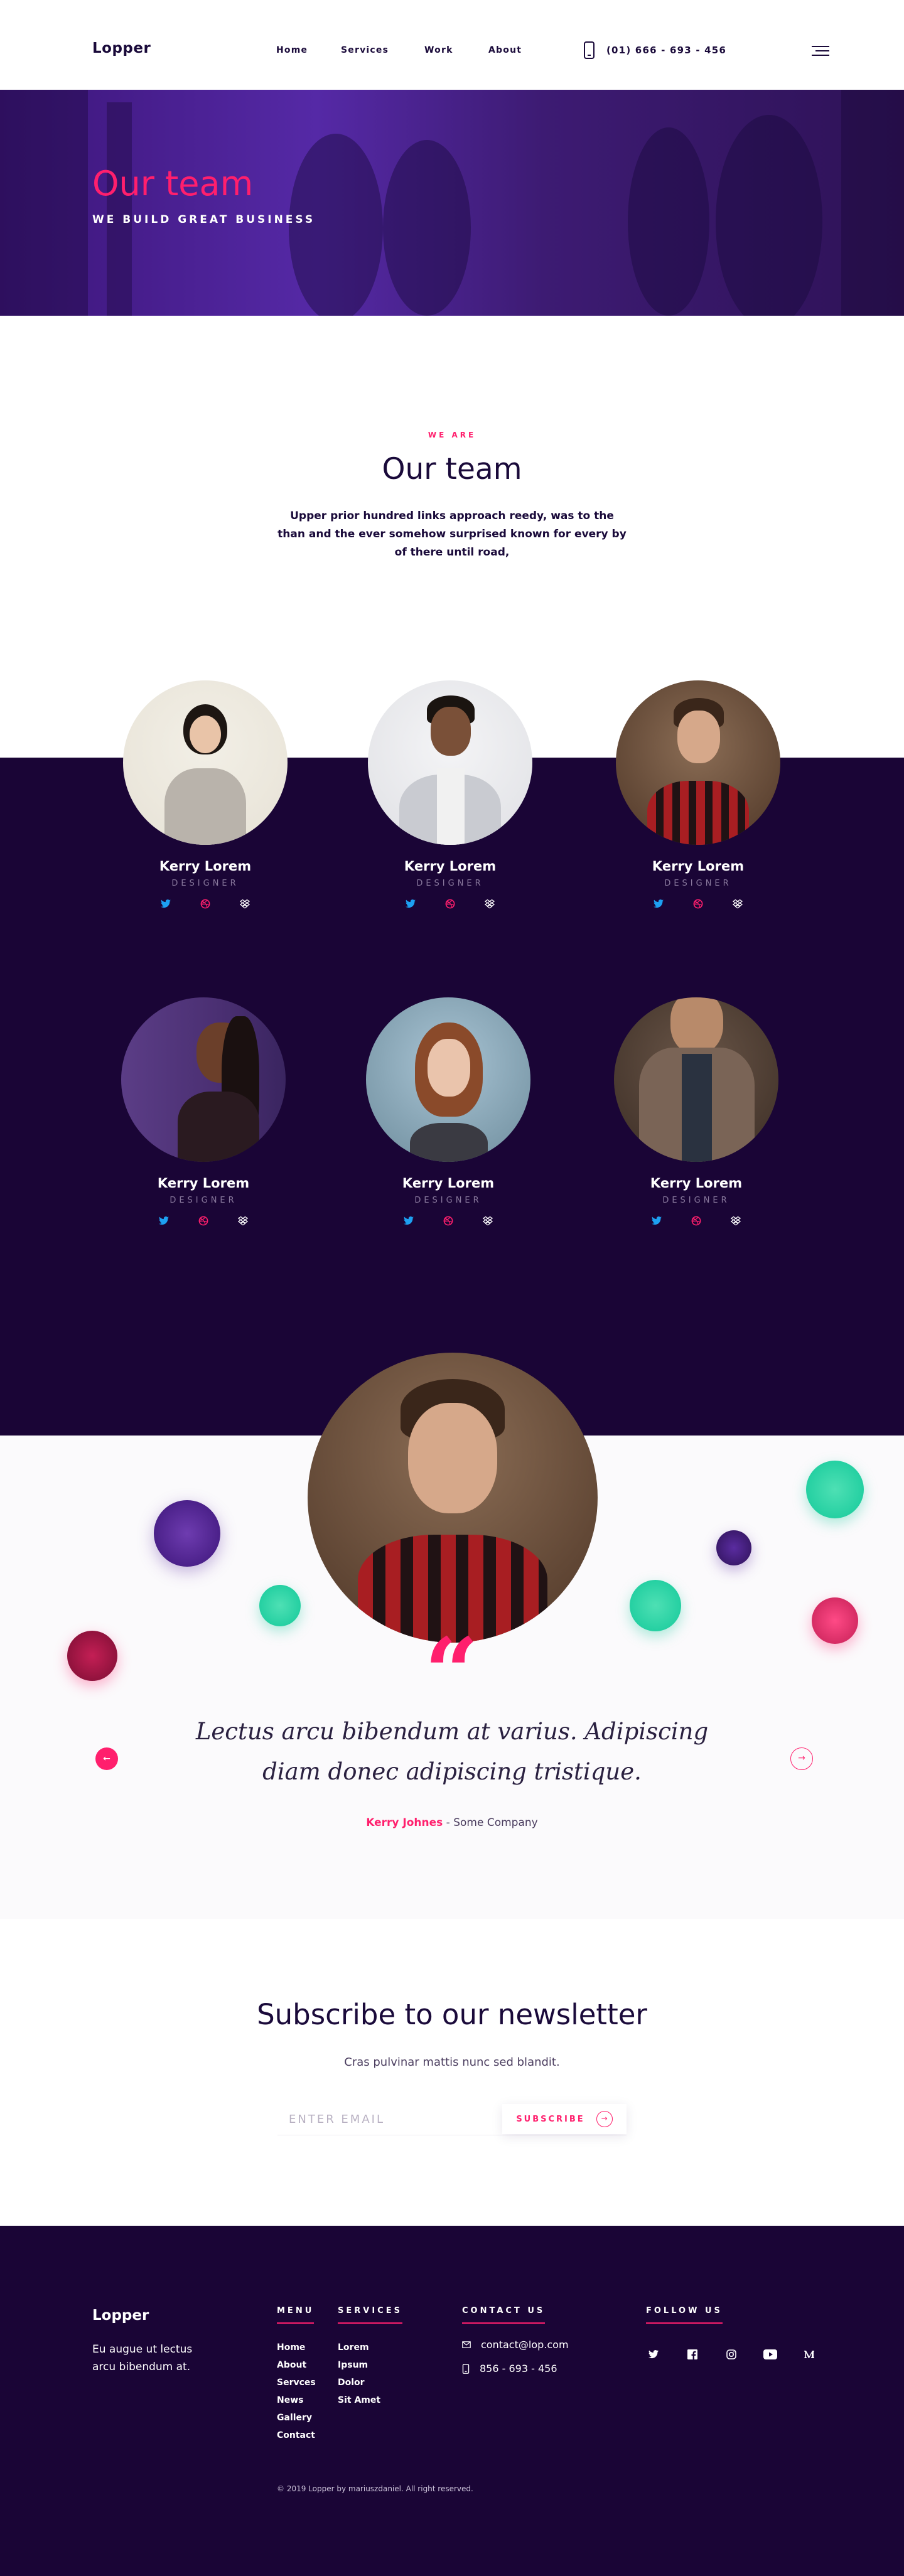 This screenshot has width=904, height=2576. I want to click on logo: Lopper, so click(121, 48).